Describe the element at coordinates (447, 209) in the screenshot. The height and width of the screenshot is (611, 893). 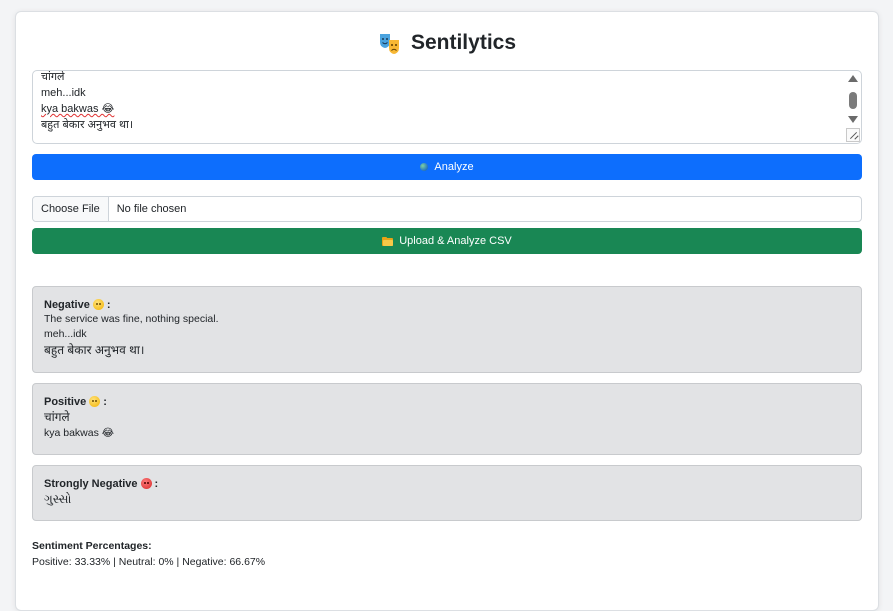
I see `csv-file-input: Choose File No file chosen` at that location.